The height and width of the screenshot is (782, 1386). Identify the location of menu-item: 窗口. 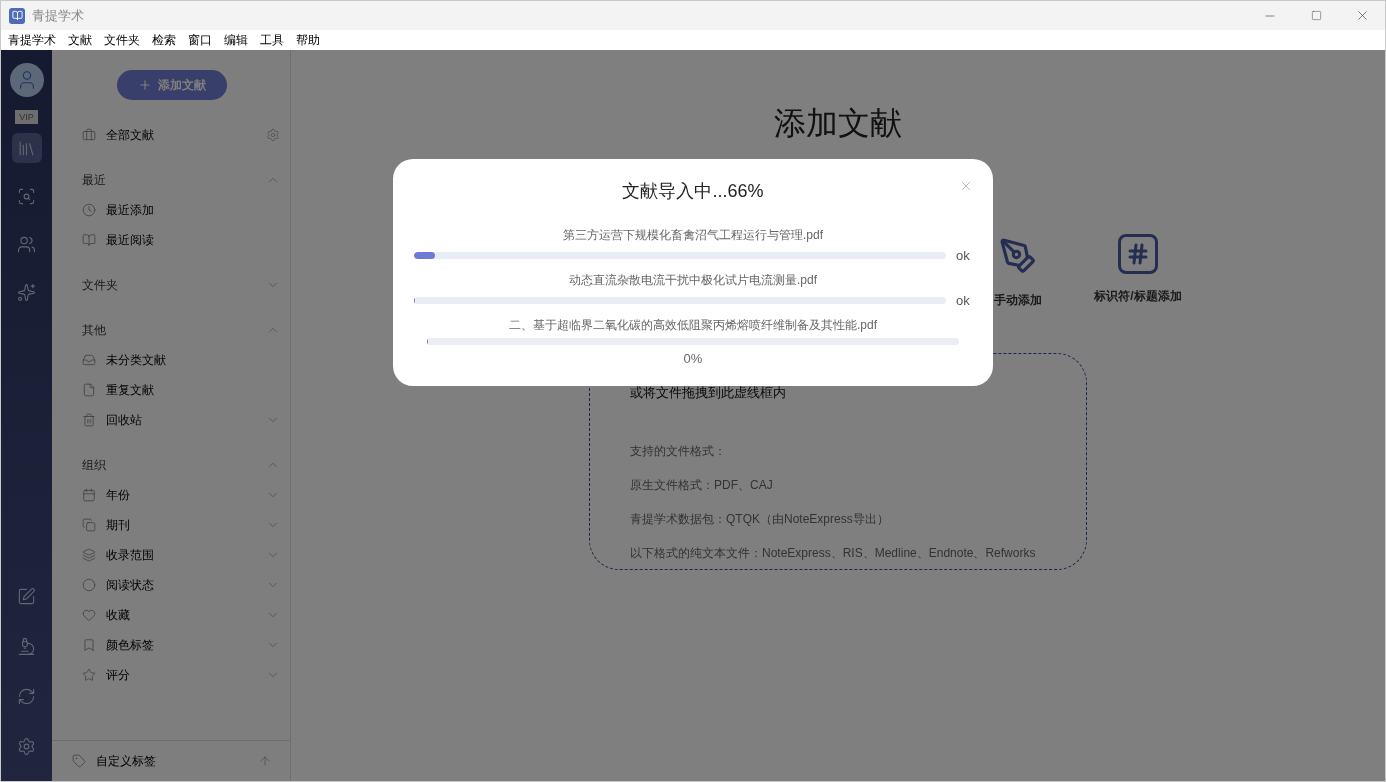
(200, 40).